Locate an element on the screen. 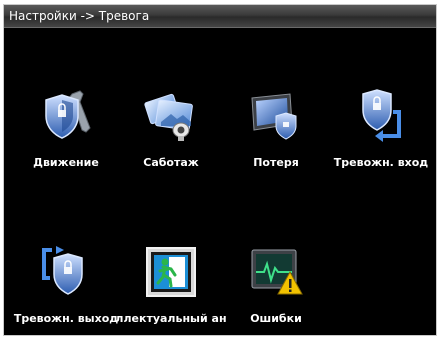  menu-item-label: Тревожн. вход is located at coordinates (381, 162).